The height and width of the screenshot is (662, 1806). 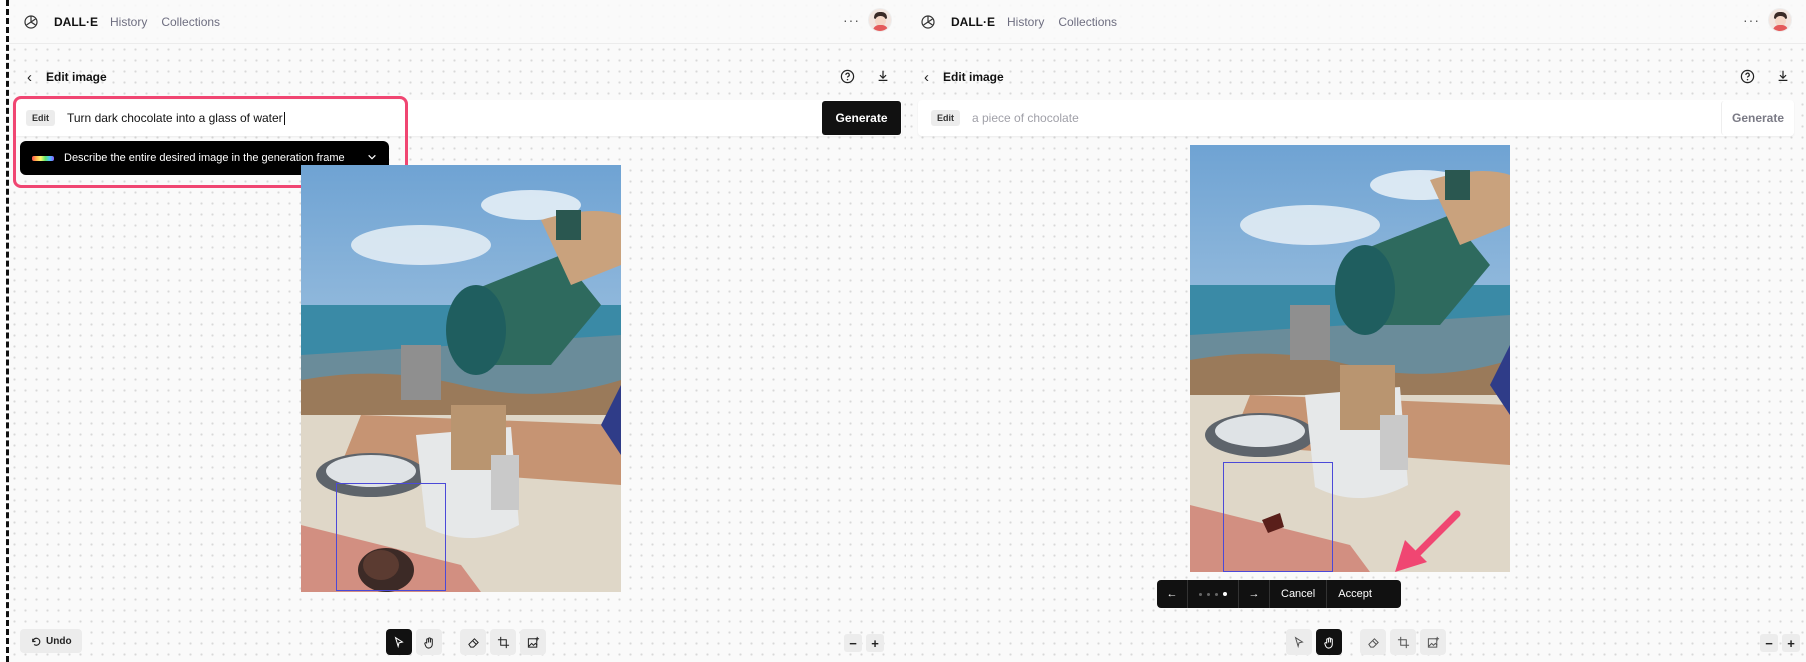 I want to click on undo-icon, so click(x=36, y=641).